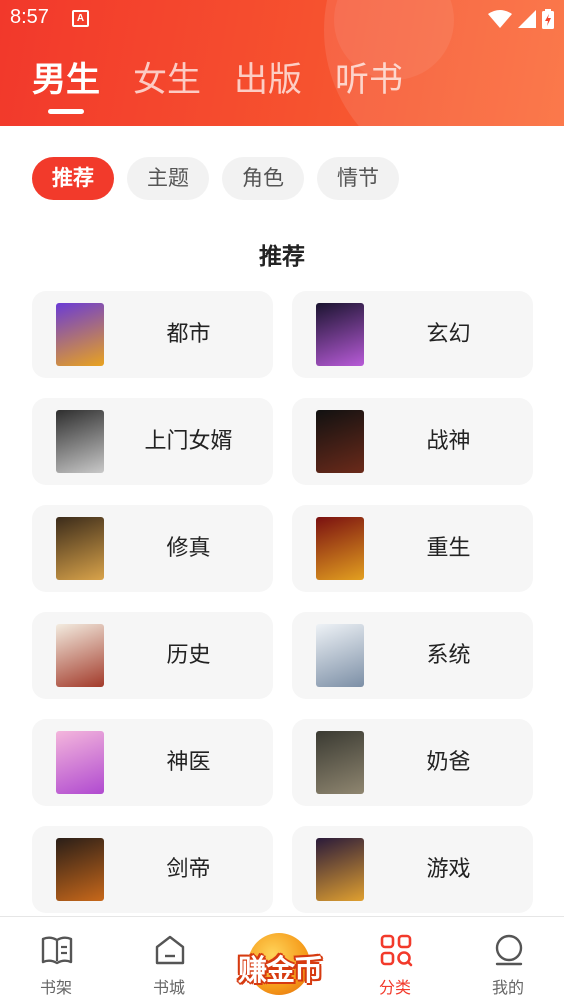 Image resolution: width=564 pixels, height=1004 pixels. I want to click on filter-chips: 推荐 主题 角色 情节, so click(215, 178).